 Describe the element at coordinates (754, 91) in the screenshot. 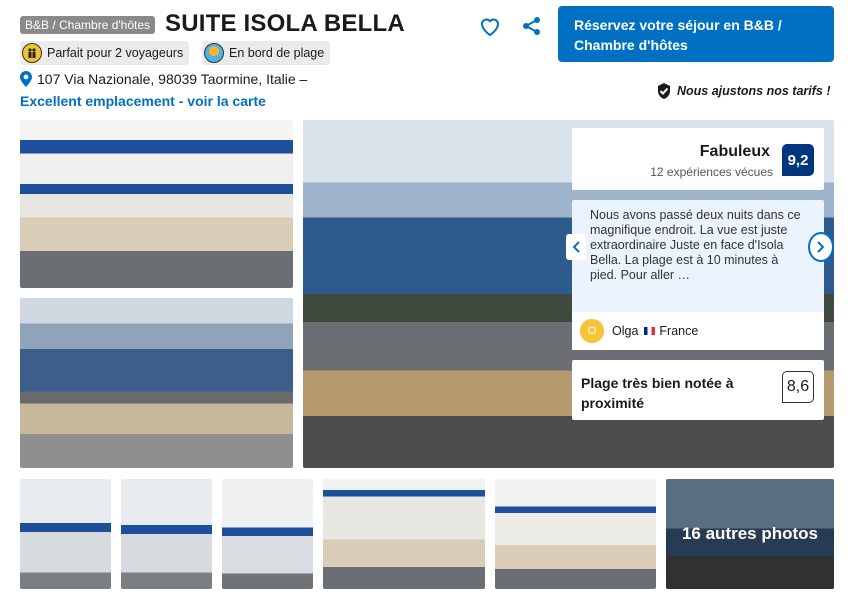

I see `price-note-text: Nous ajustons nos tarifs !` at that location.